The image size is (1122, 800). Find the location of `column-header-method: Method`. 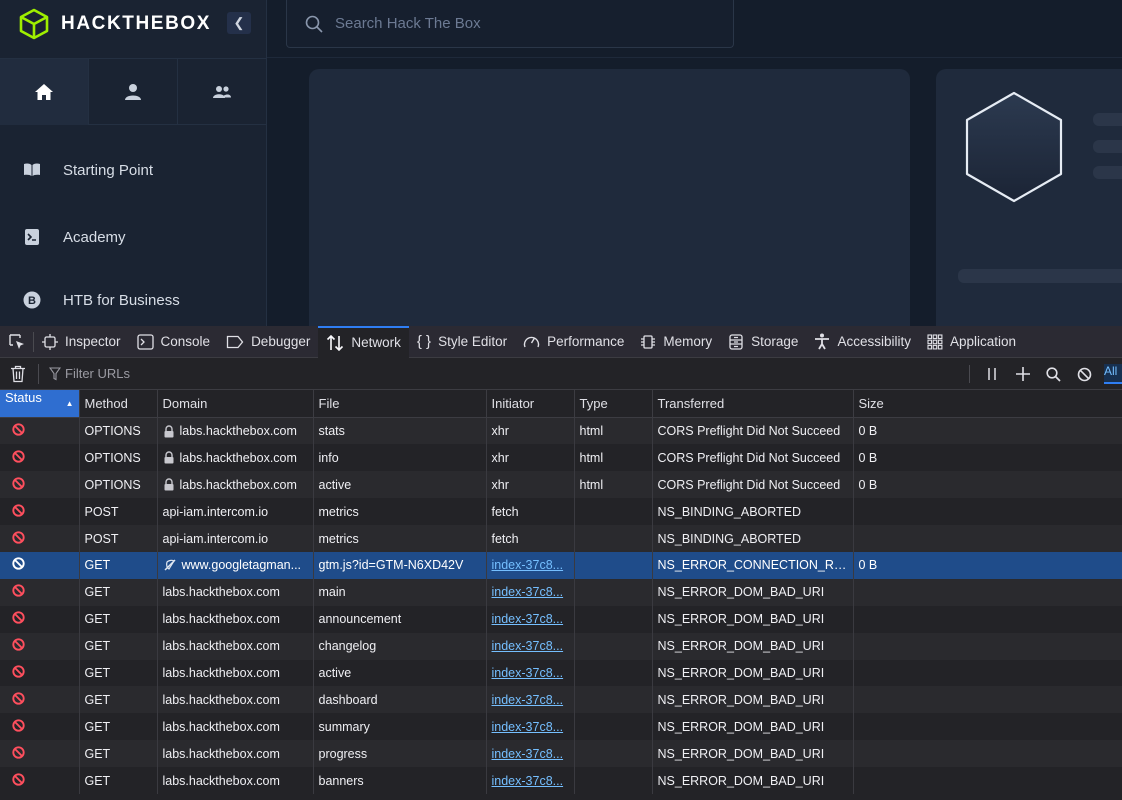

column-header-method: Method is located at coordinates (118, 404).